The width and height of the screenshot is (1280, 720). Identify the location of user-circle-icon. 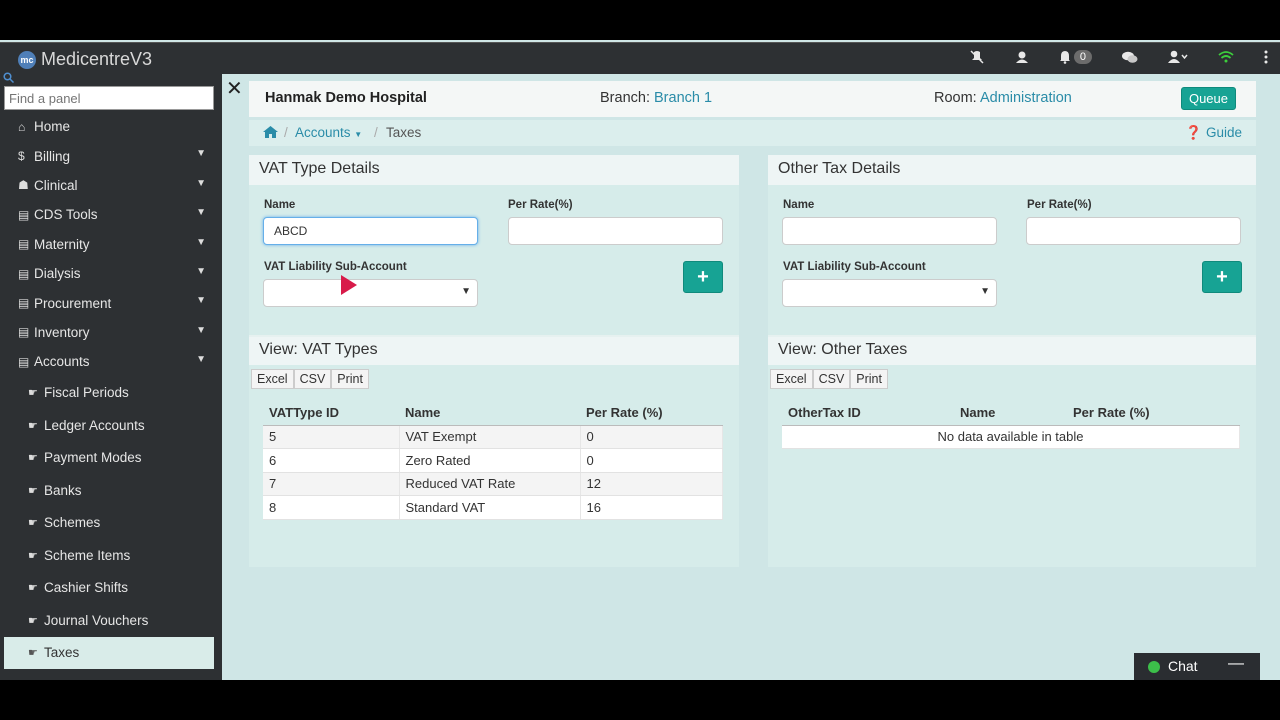
(1022, 57).